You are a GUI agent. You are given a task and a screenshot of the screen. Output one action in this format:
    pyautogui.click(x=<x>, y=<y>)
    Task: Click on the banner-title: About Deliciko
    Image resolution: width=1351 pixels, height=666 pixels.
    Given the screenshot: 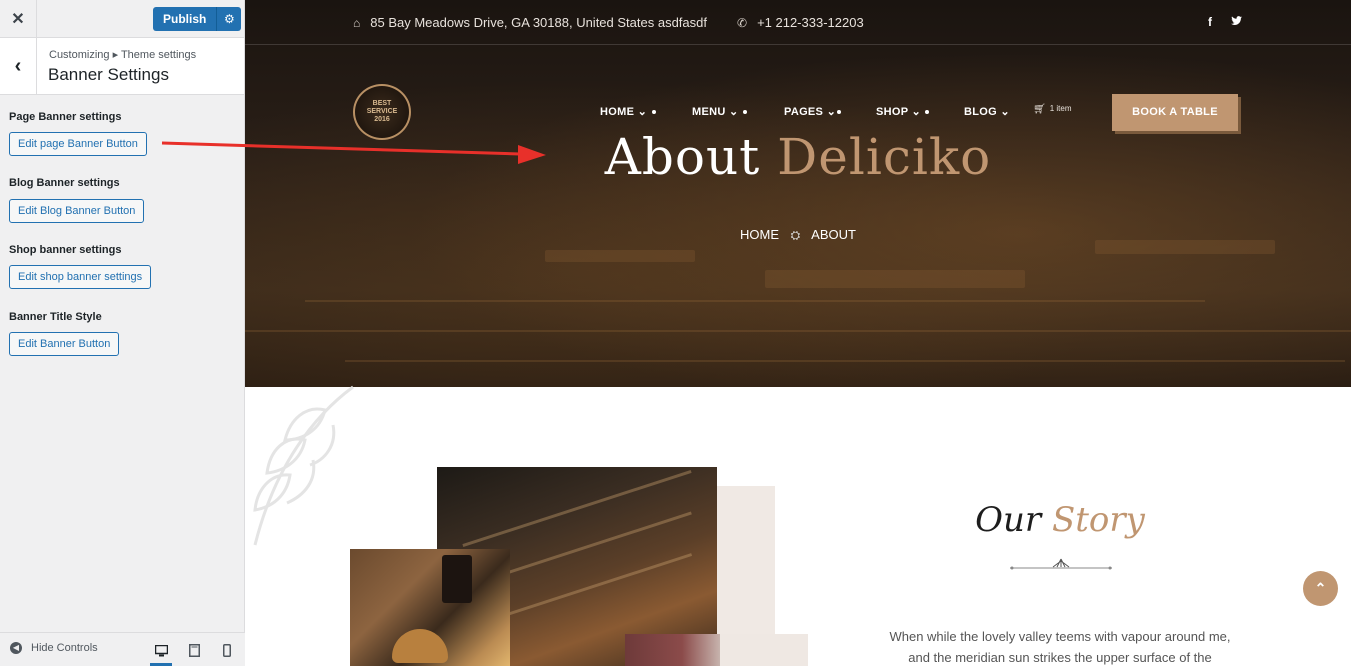 What is the action you would take?
    pyautogui.click(x=798, y=157)
    